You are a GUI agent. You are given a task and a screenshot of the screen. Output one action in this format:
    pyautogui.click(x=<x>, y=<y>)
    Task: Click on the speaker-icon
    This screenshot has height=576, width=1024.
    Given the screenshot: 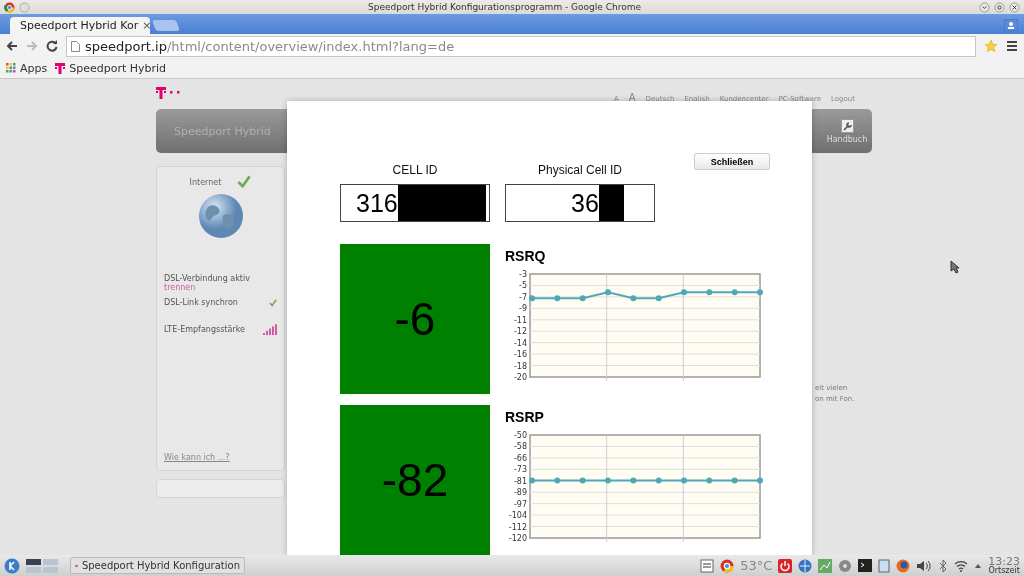 What is the action you would take?
    pyautogui.click(x=924, y=565)
    